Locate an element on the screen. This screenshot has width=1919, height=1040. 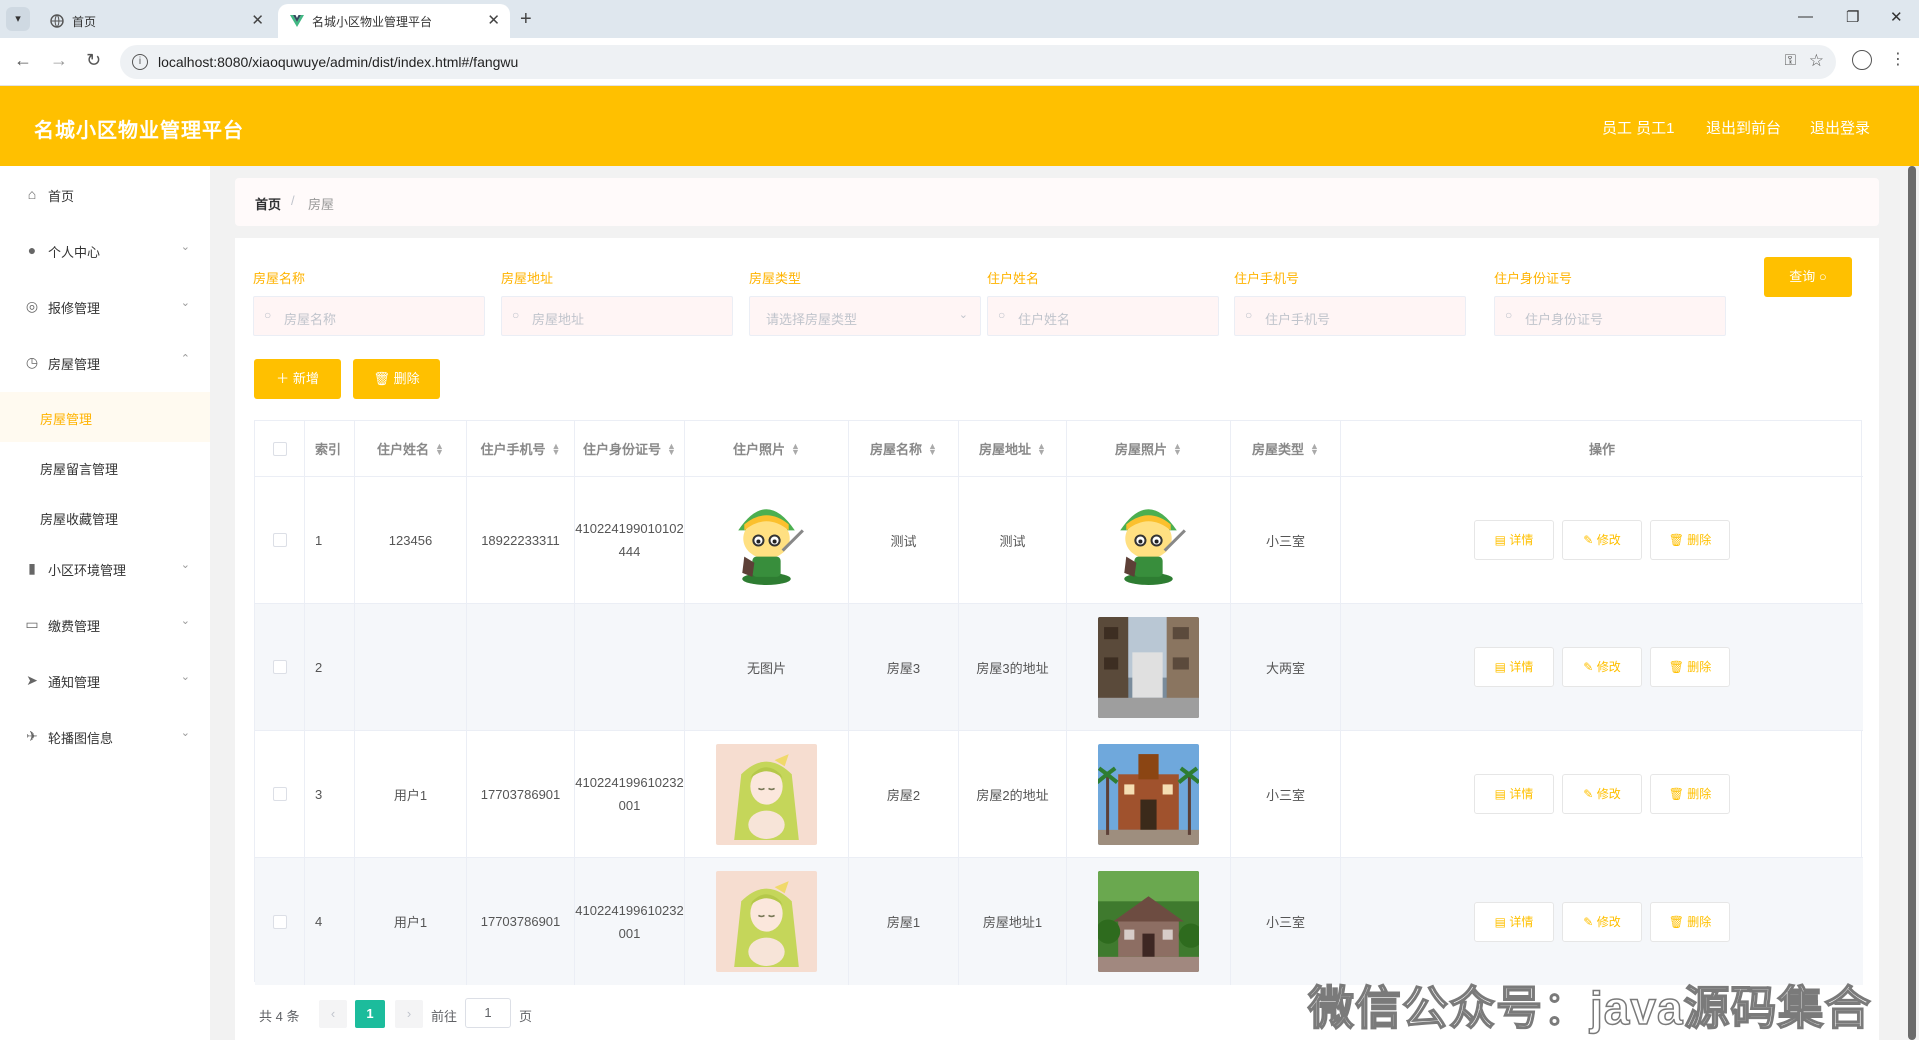
sidebar-item-environment: ▮ 小区环境管理 ⌄ is located at coordinates (105, 568).